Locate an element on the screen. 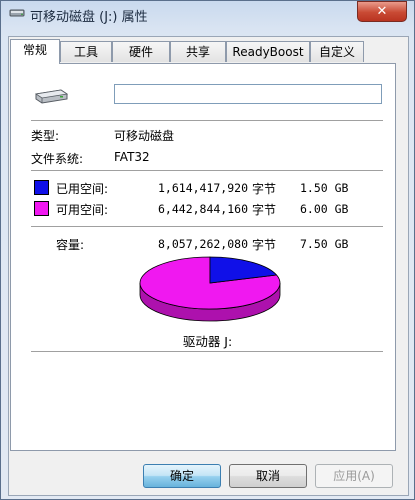  free-space-label: 可用空间: is located at coordinates (82, 210).